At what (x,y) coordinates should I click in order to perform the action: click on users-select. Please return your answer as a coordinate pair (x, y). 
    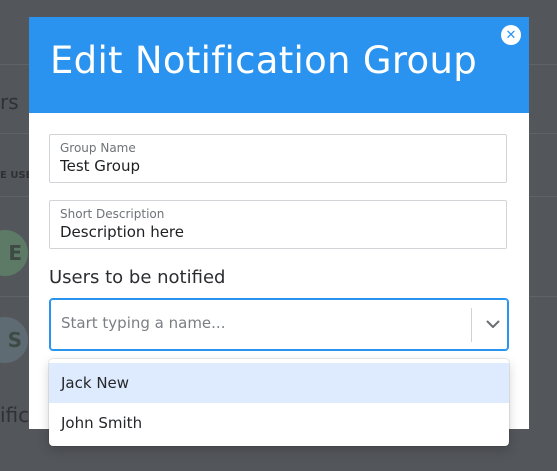
    Looking at the image, I should click on (279, 324).